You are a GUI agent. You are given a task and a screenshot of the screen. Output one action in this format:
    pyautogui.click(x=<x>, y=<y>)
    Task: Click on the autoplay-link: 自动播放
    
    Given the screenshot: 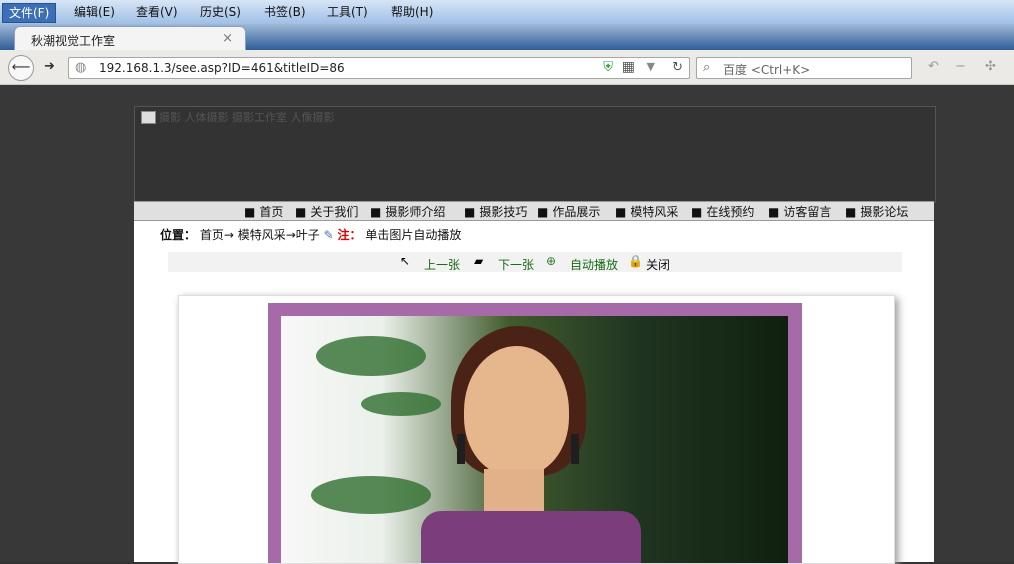 What is the action you would take?
    pyautogui.click(x=594, y=264)
    